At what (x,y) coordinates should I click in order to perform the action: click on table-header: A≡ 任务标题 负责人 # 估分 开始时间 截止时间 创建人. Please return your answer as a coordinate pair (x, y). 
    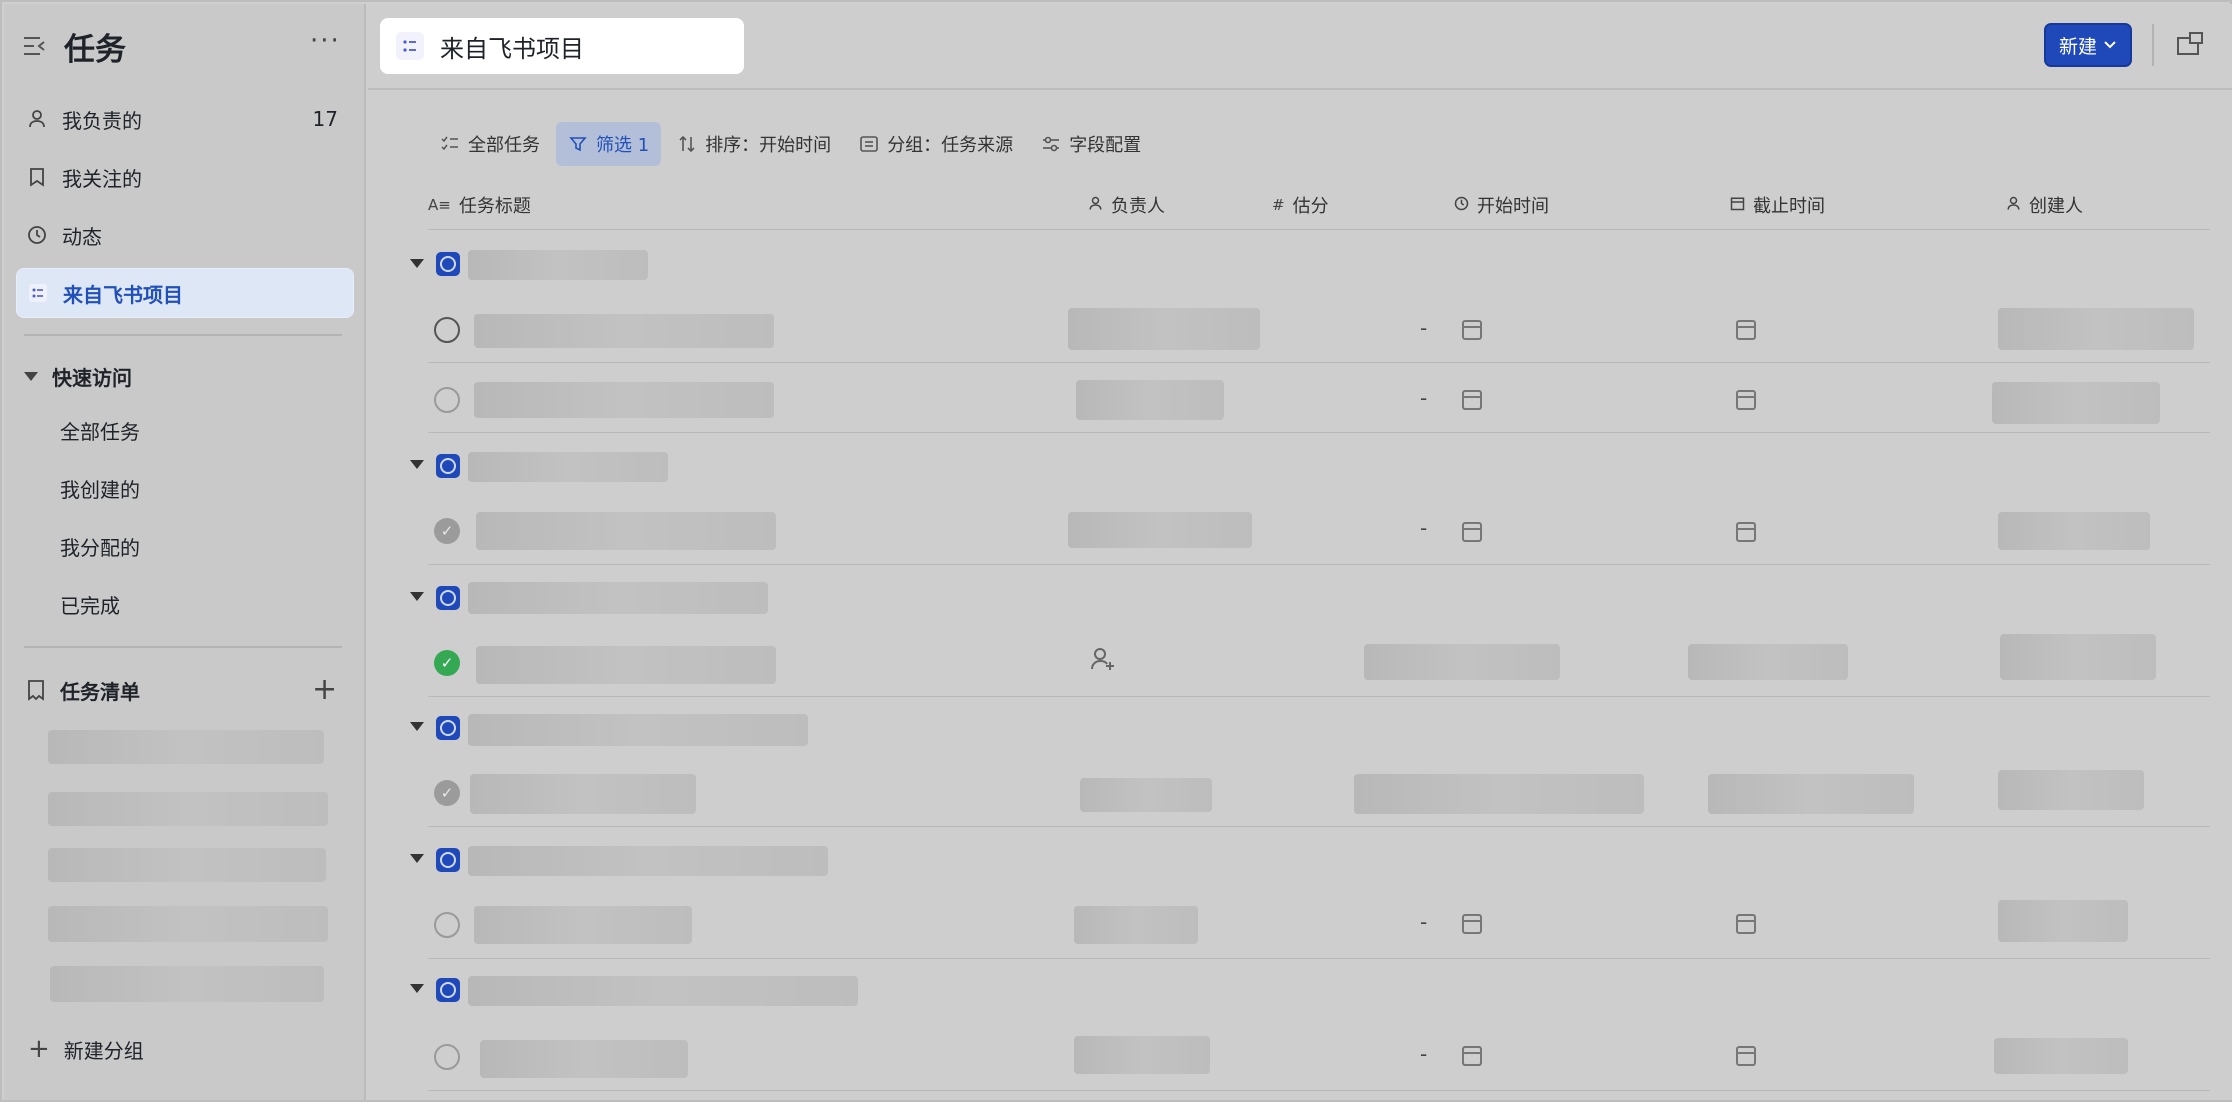
    Looking at the image, I should click on (1319, 205).